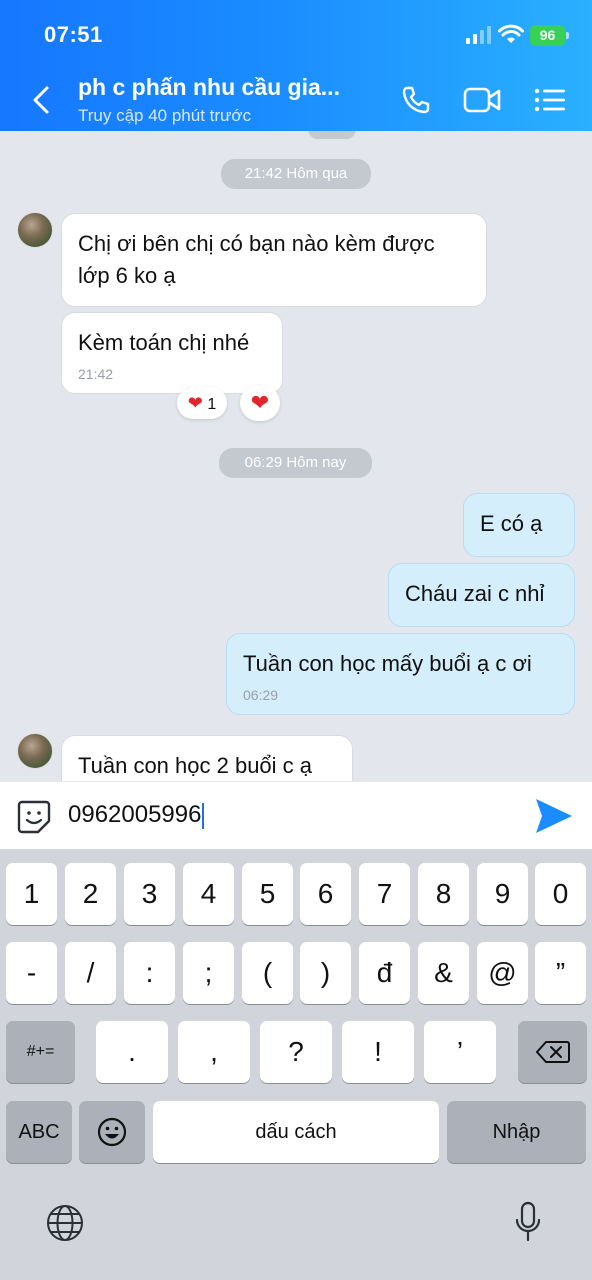 The width and height of the screenshot is (592, 1280). What do you see at coordinates (511, 523) in the screenshot?
I see `message-text: E có ạ` at bounding box center [511, 523].